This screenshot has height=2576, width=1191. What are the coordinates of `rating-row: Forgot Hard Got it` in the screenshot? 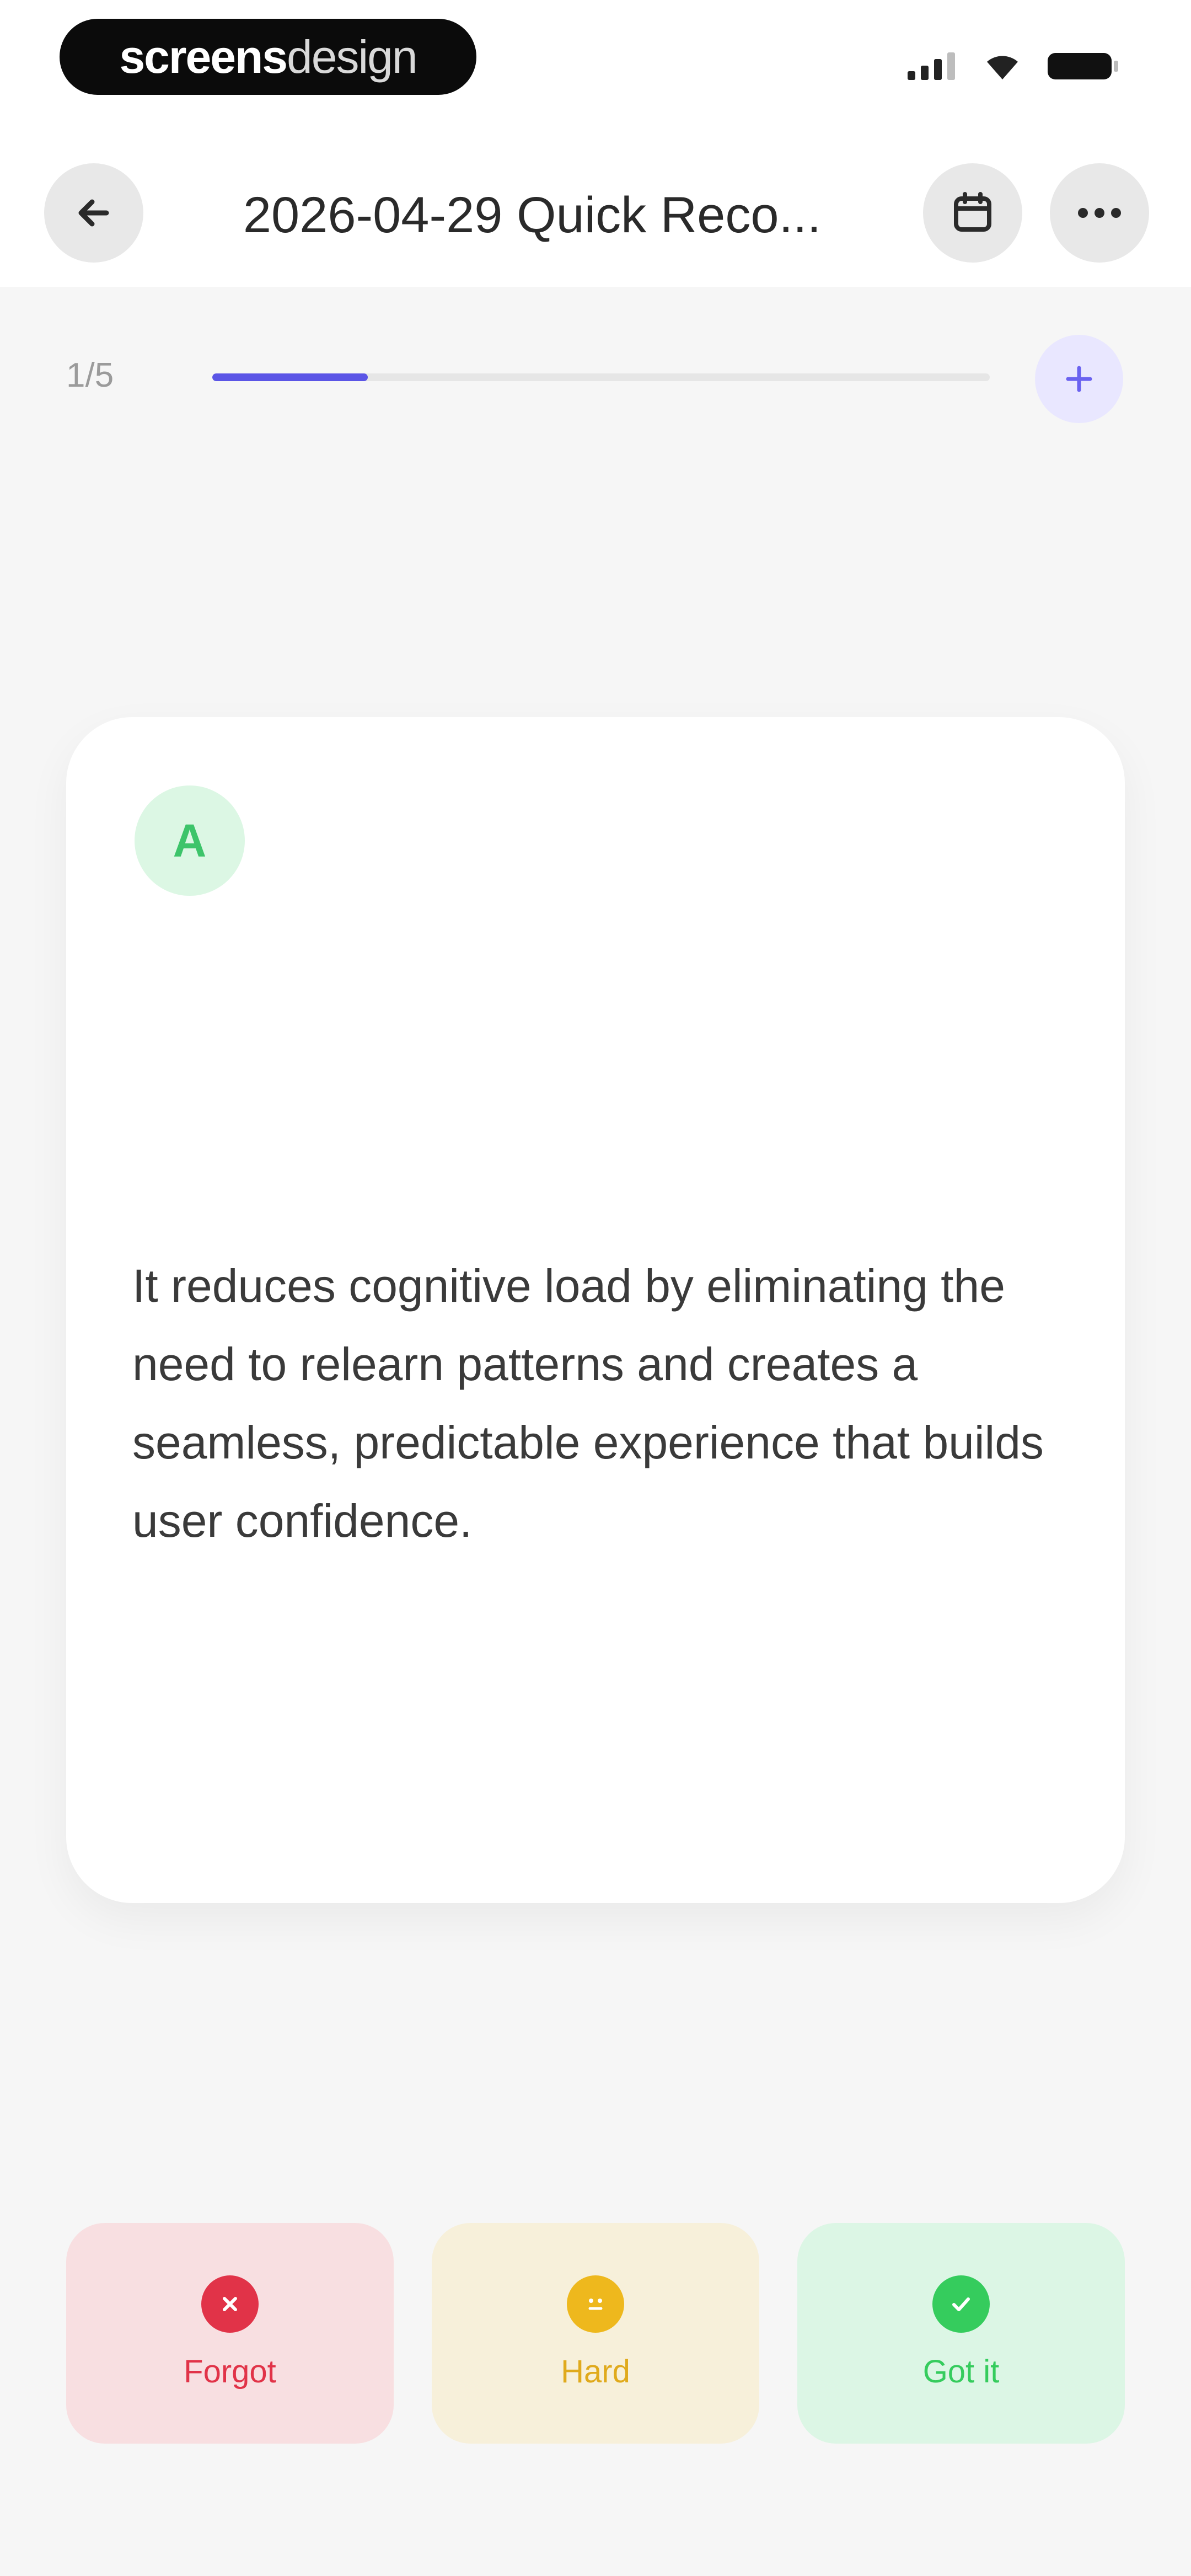 It's located at (595, 2333).